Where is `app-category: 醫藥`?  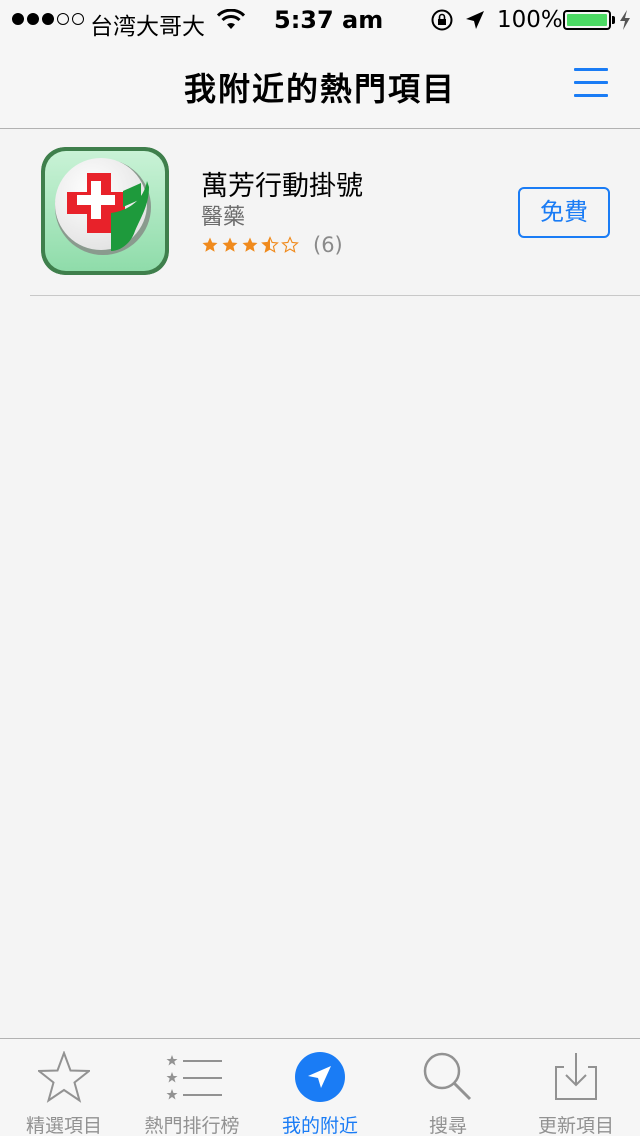 app-category: 醫藥 is located at coordinates (223, 217).